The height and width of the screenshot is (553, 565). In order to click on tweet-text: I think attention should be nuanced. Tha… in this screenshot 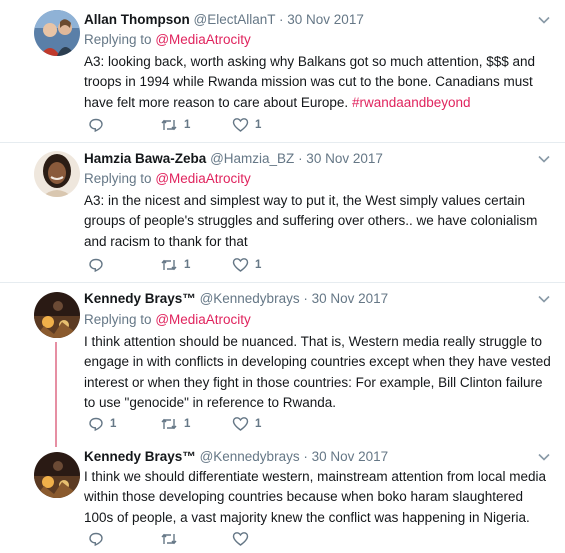, I will do `click(319, 372)`.